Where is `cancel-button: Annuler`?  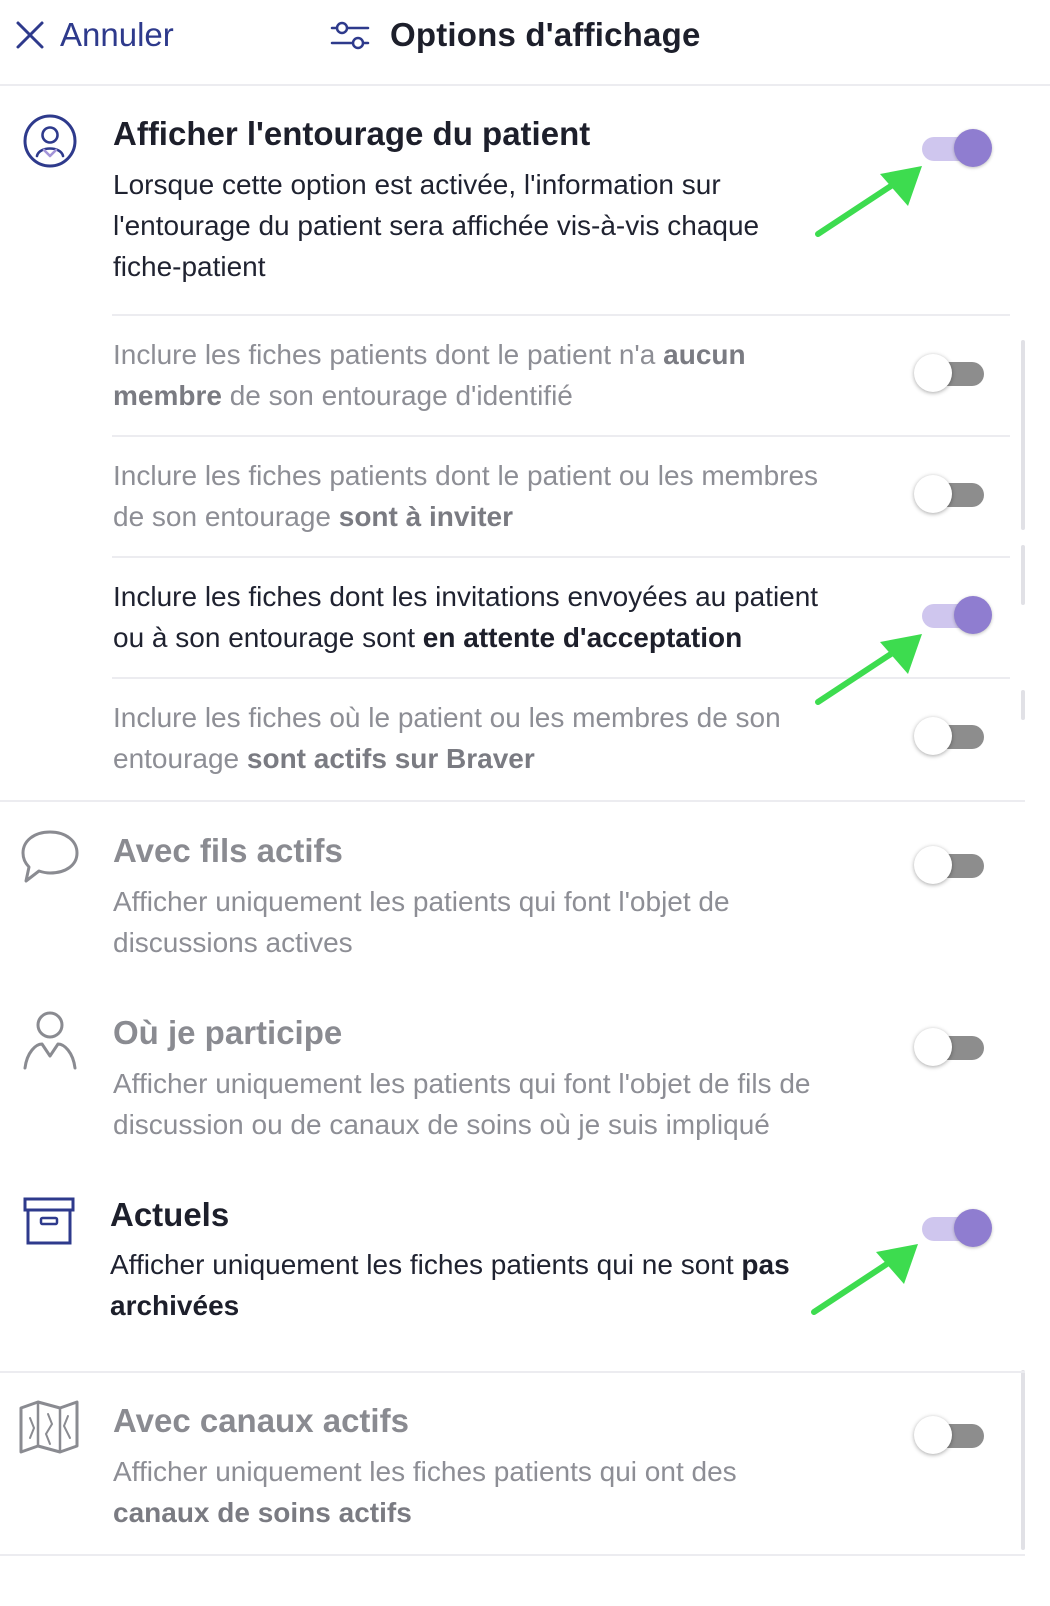
cancel-button: Annuler is located at coordinates (94, 35).